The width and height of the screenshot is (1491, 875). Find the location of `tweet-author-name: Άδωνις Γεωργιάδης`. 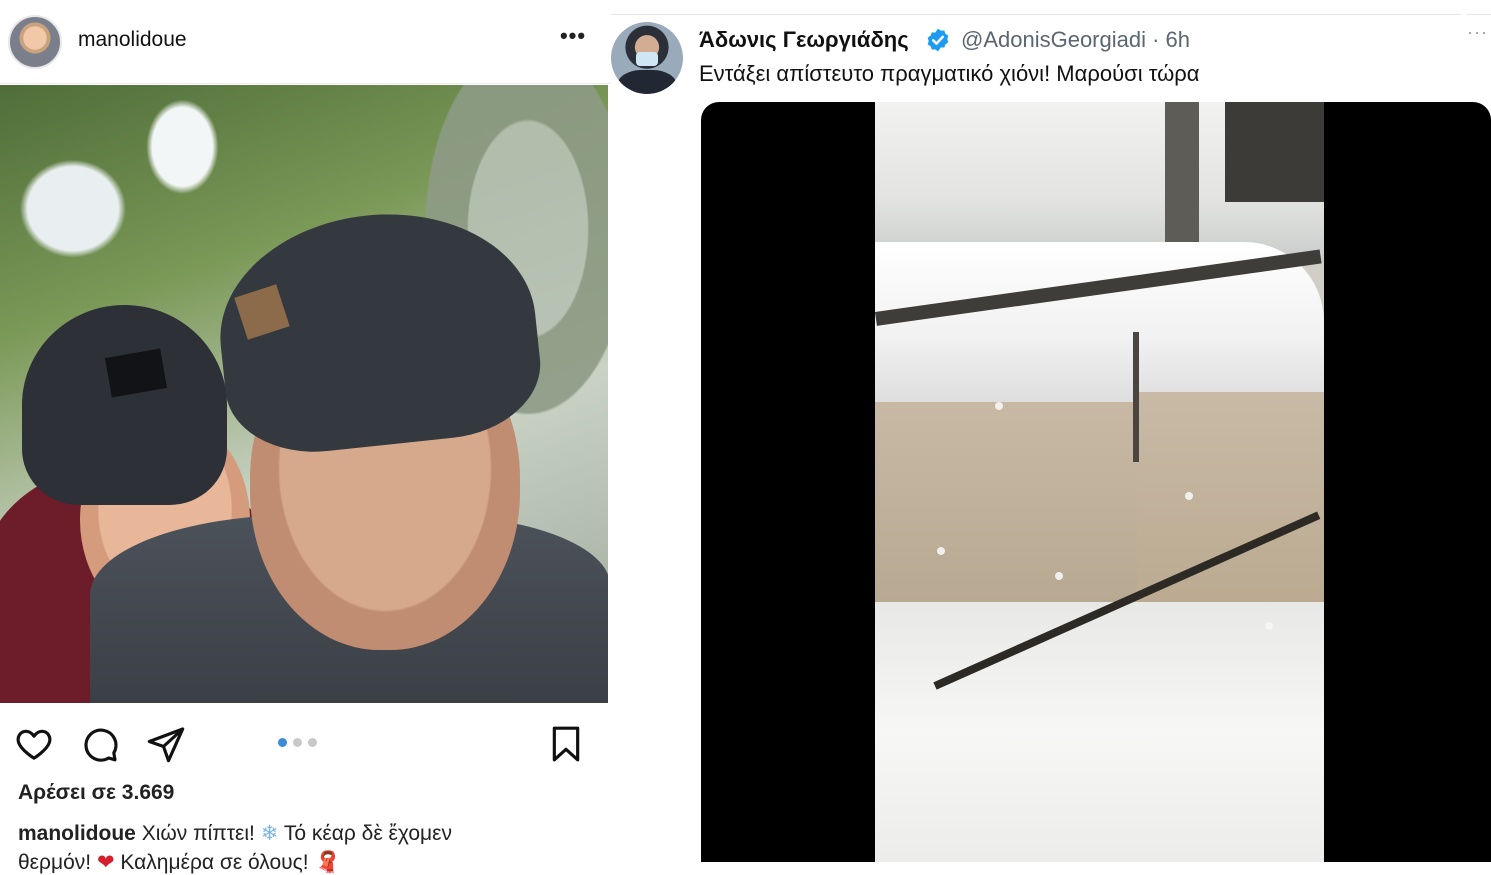

tweet-author-name: Άδωνις Γεωργιάδης is located at coordinates (804, 40).